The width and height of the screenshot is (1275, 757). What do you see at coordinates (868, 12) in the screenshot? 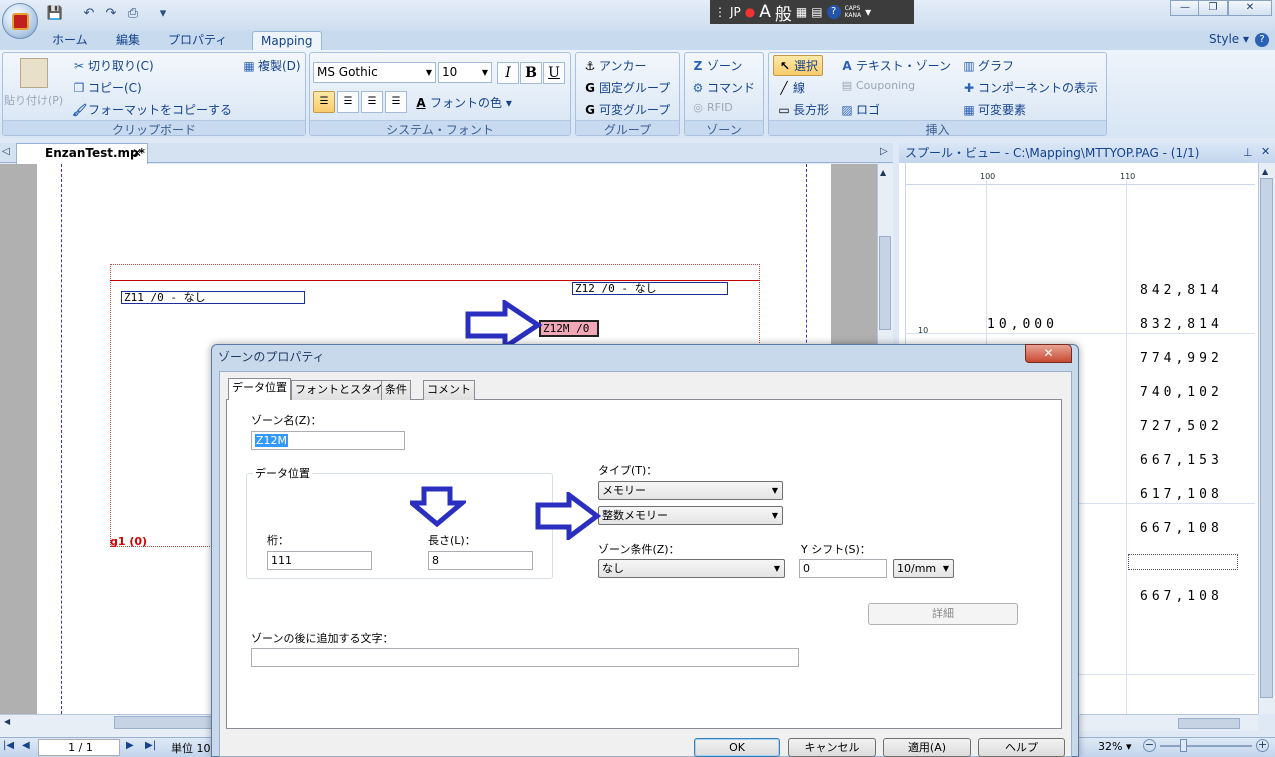
I see `ime-options-icon: ▾` at bounding box center [868, 12].